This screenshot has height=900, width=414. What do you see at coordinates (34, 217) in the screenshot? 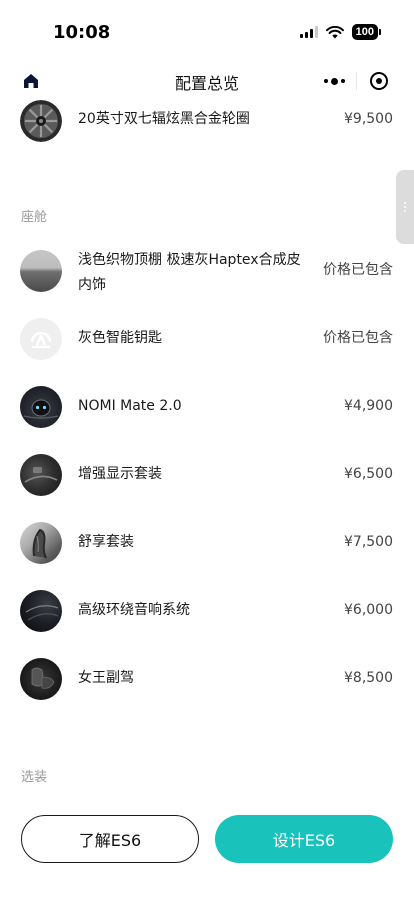
I see `section-title-cabin: 座舱` at bounding box center [34, 217].